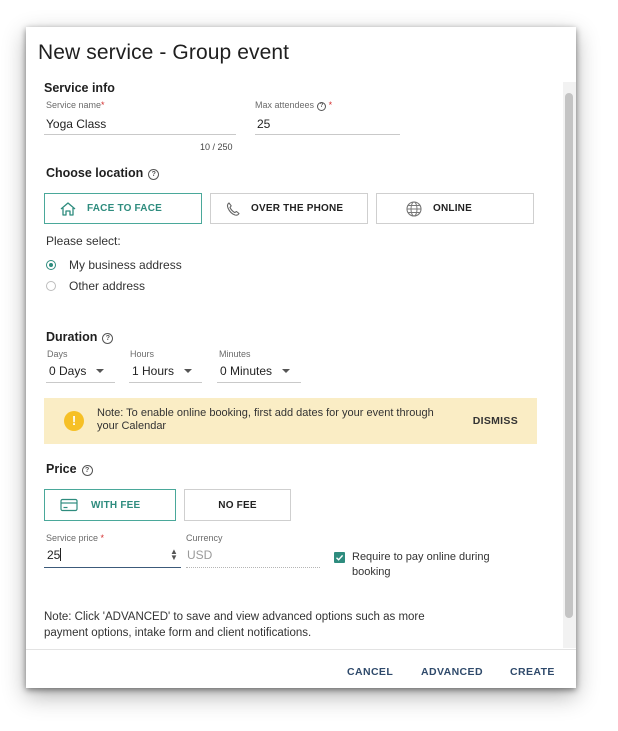 The image size is (618, 731). Describe the element at coordinates (51, 265) in the screenshot. I see `radio-selected` at that location.